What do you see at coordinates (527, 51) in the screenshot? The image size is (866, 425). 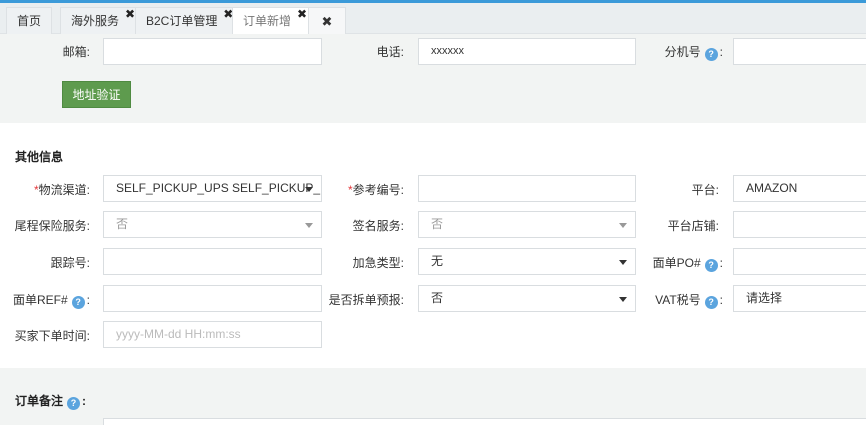 I see `phone-field: xxxxxx` at bounding box center [527, 51].